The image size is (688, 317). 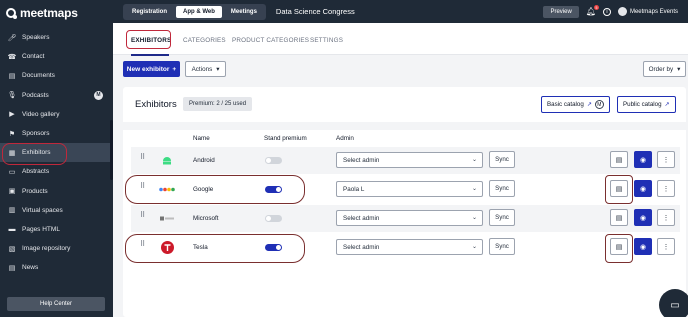 What do you see at coordinates (199, 11) in the screenshot?
I see `segment-app-web: App & Web` at bounding box center [199, 11].